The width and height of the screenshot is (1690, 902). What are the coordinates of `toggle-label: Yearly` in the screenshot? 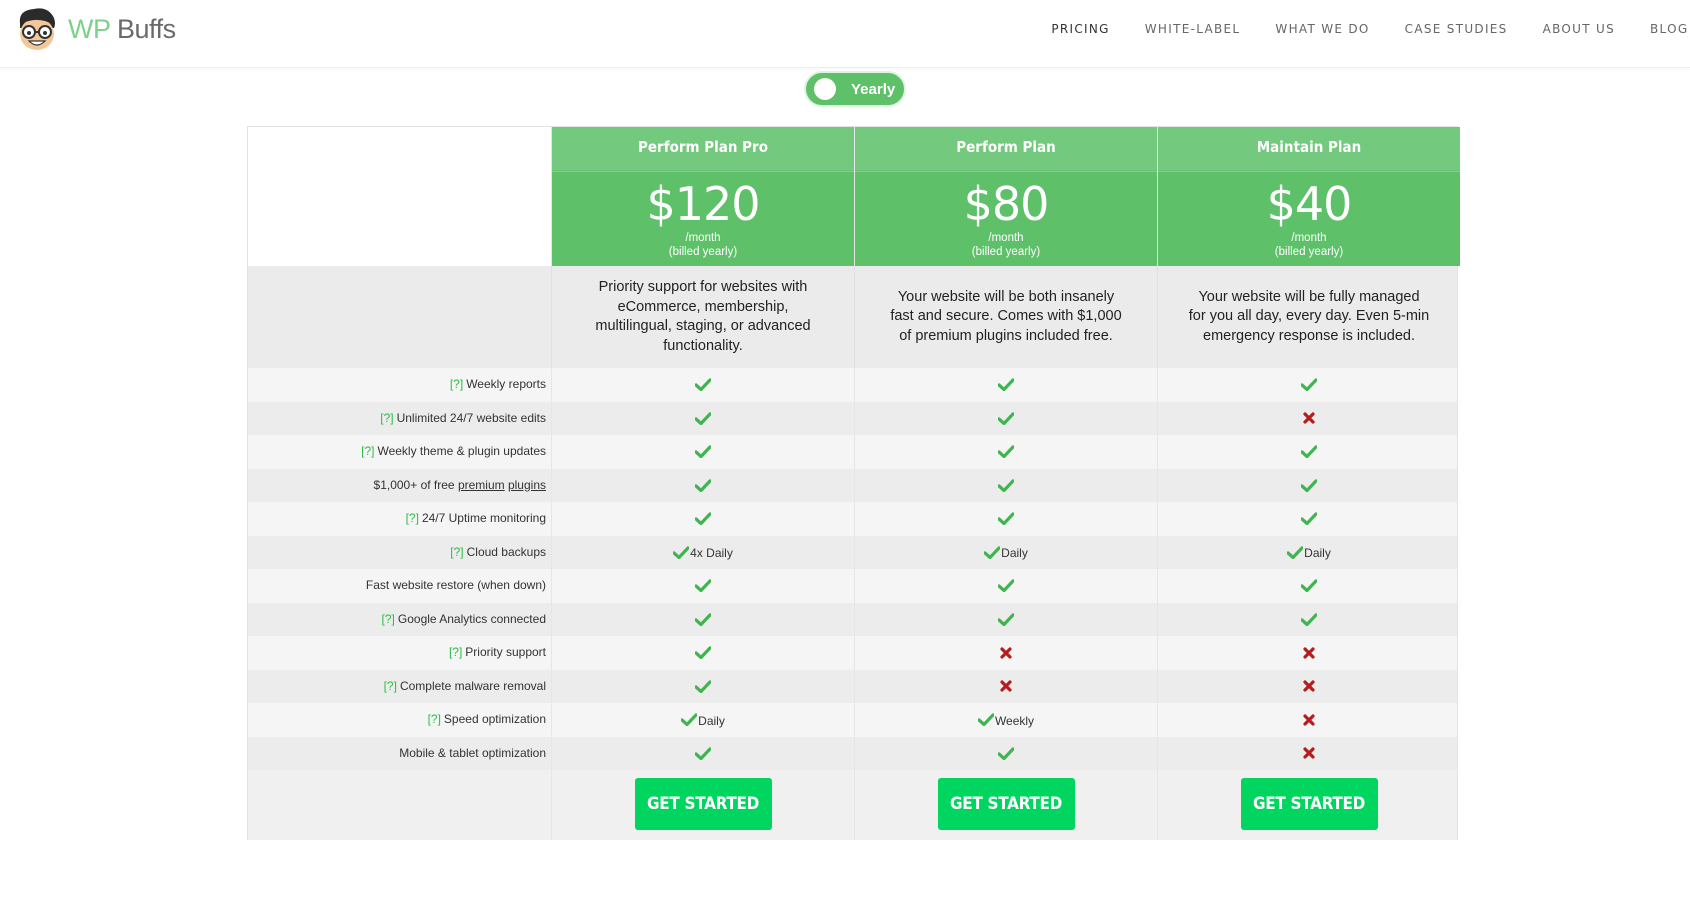 It's located at (873, 89).